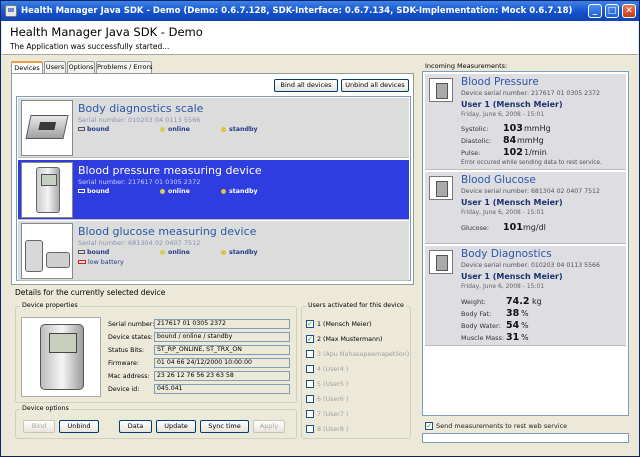  I want to click on tab-problems: Problems / Errors, so click(124, 67).